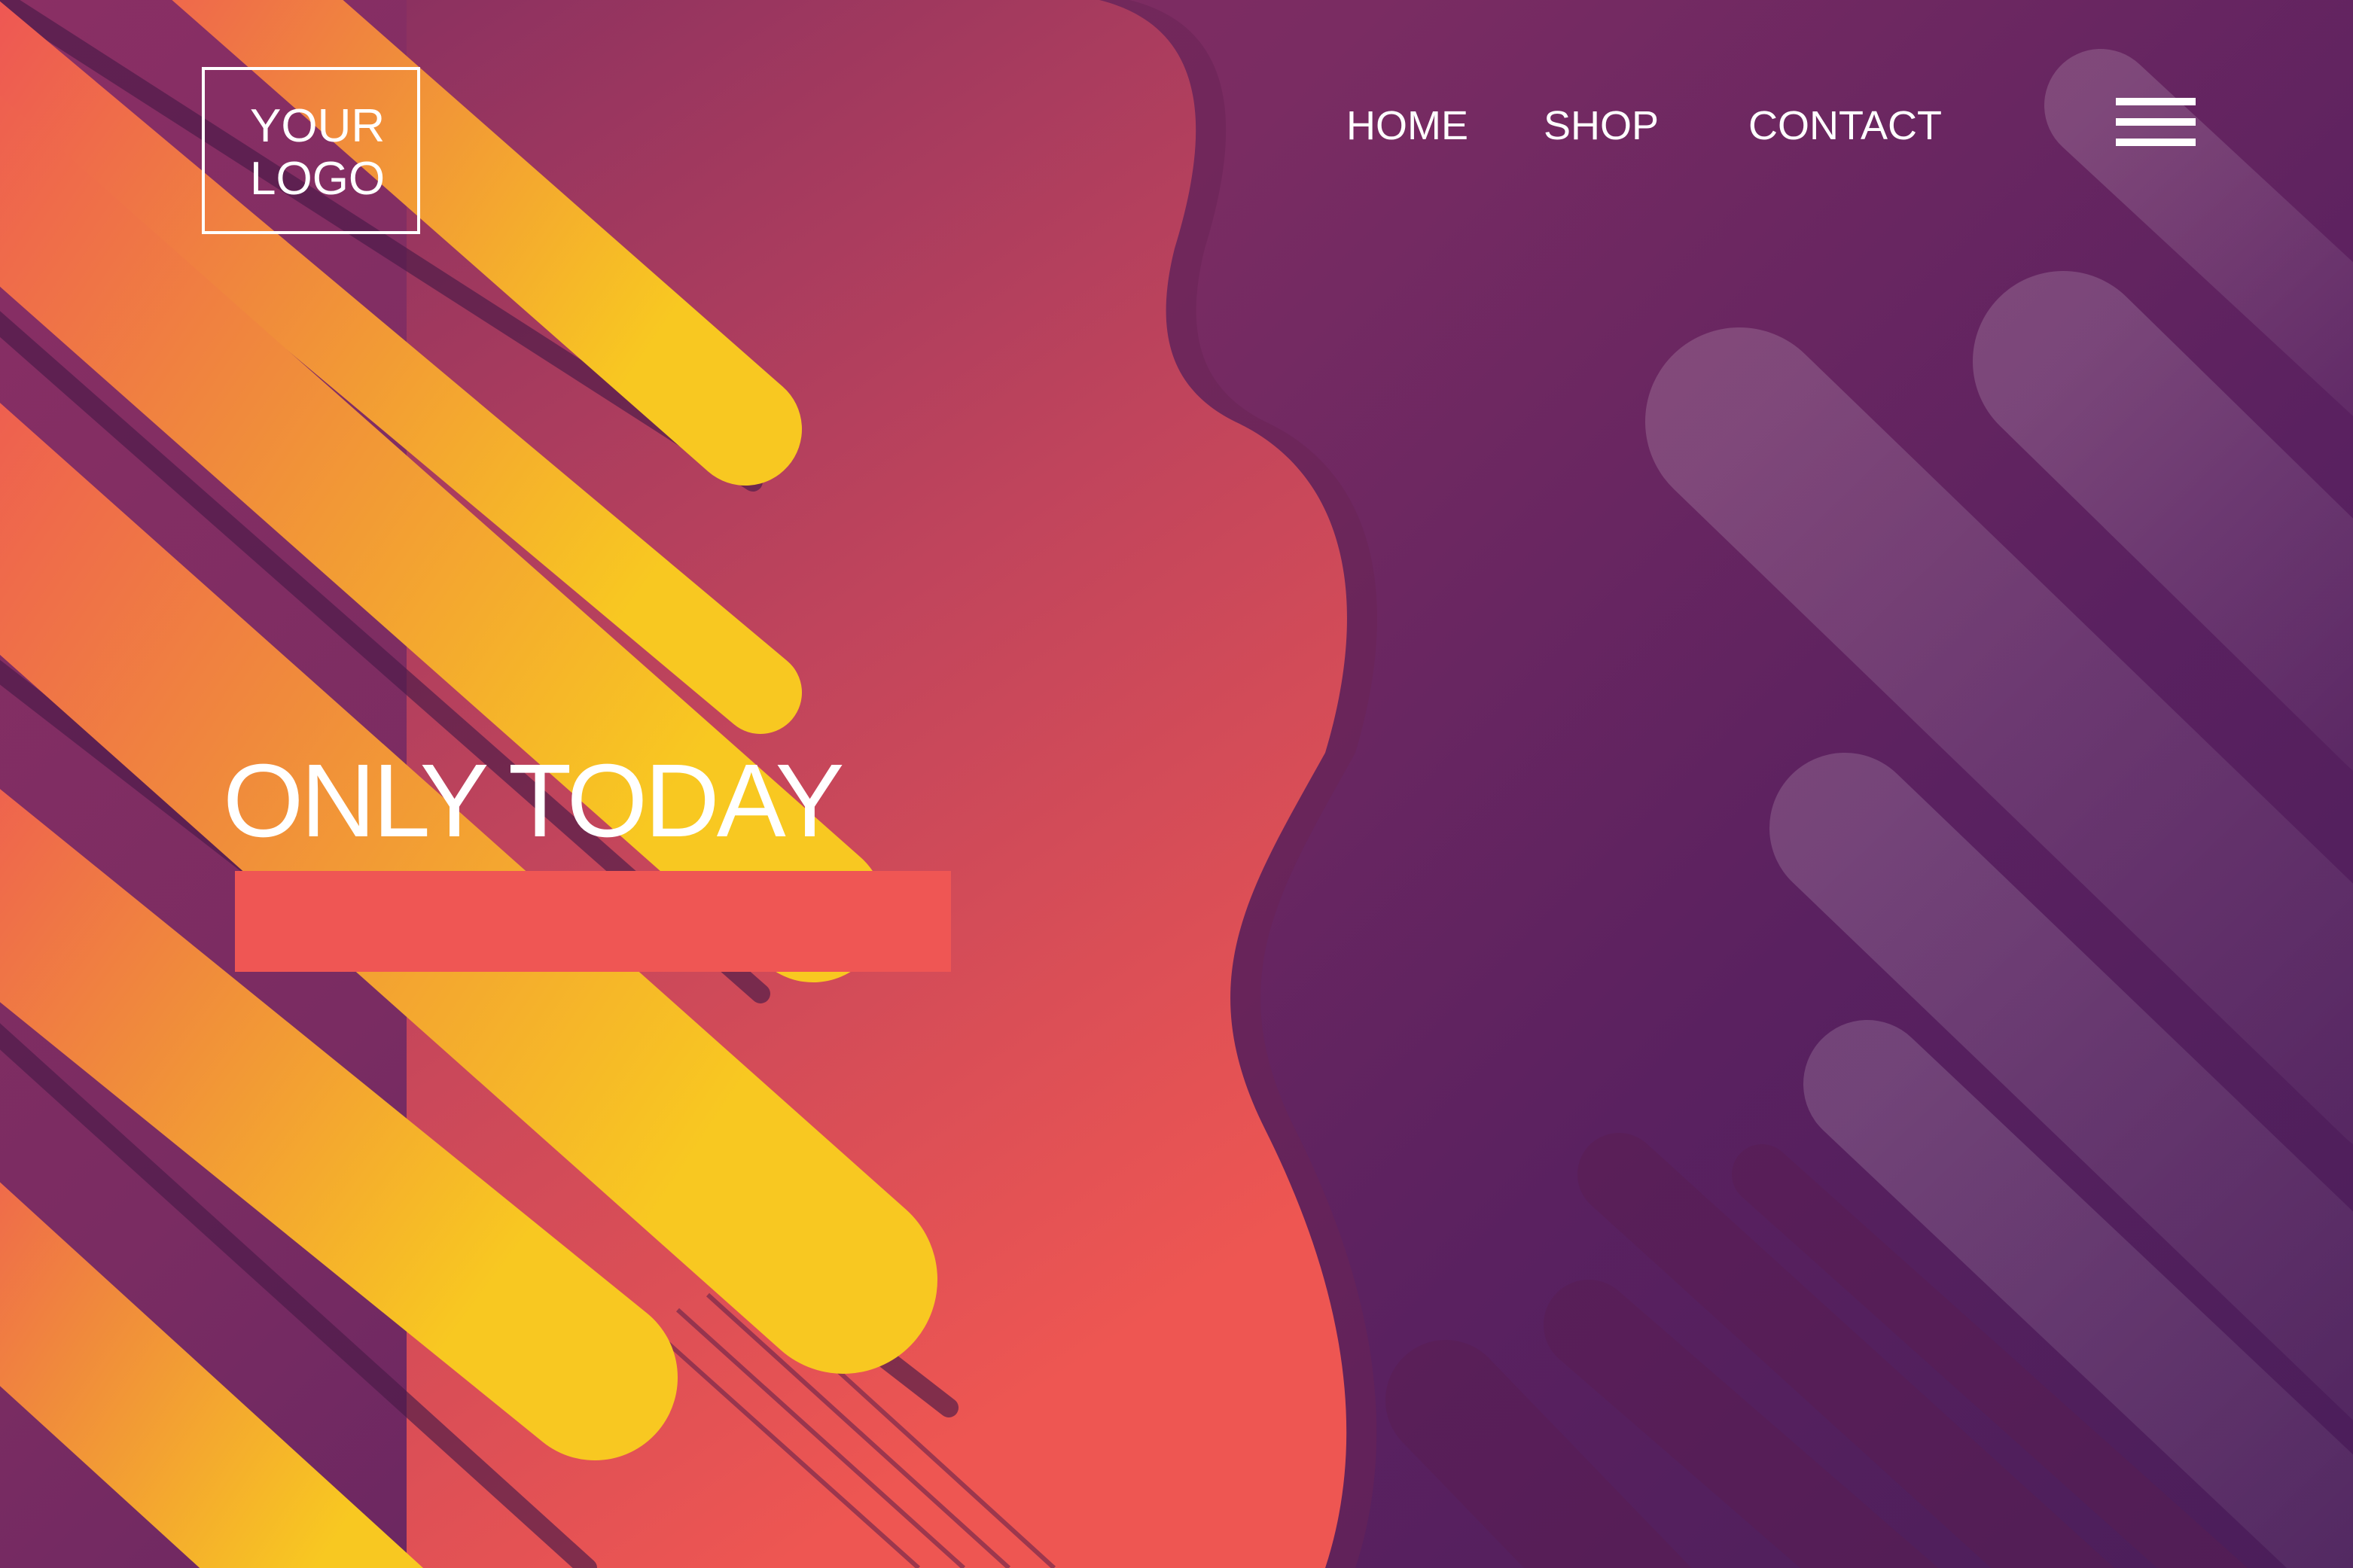  I want to click on hamburger-menu-icon, so click(2156, 122).